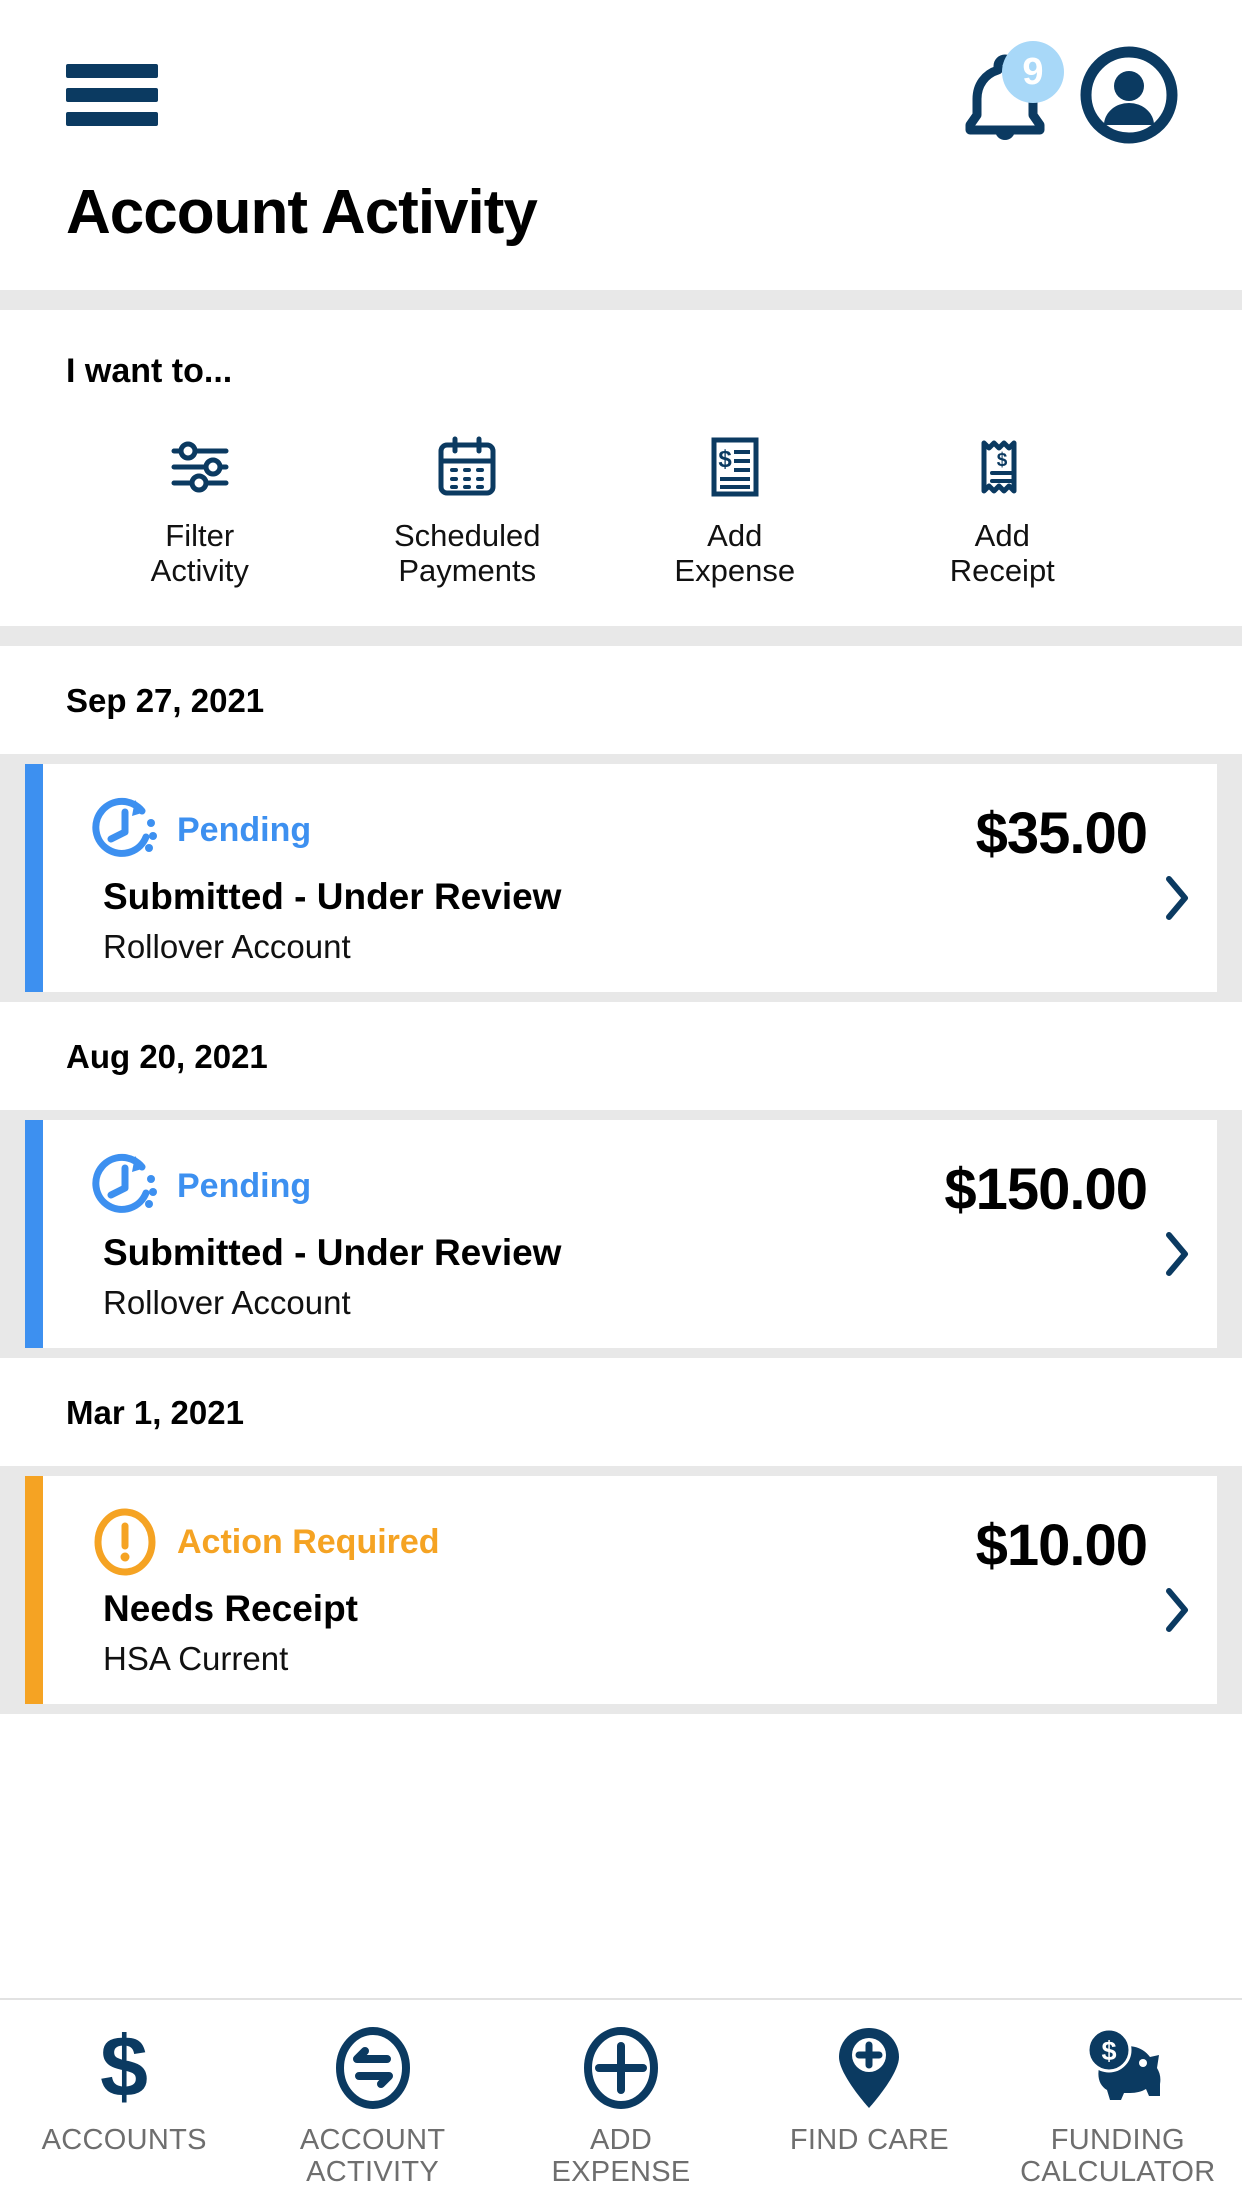 Image resolution: width=1242 pixels, height=2208 pixels. I want to click on user-avatar-icon, so click(1129, 95).